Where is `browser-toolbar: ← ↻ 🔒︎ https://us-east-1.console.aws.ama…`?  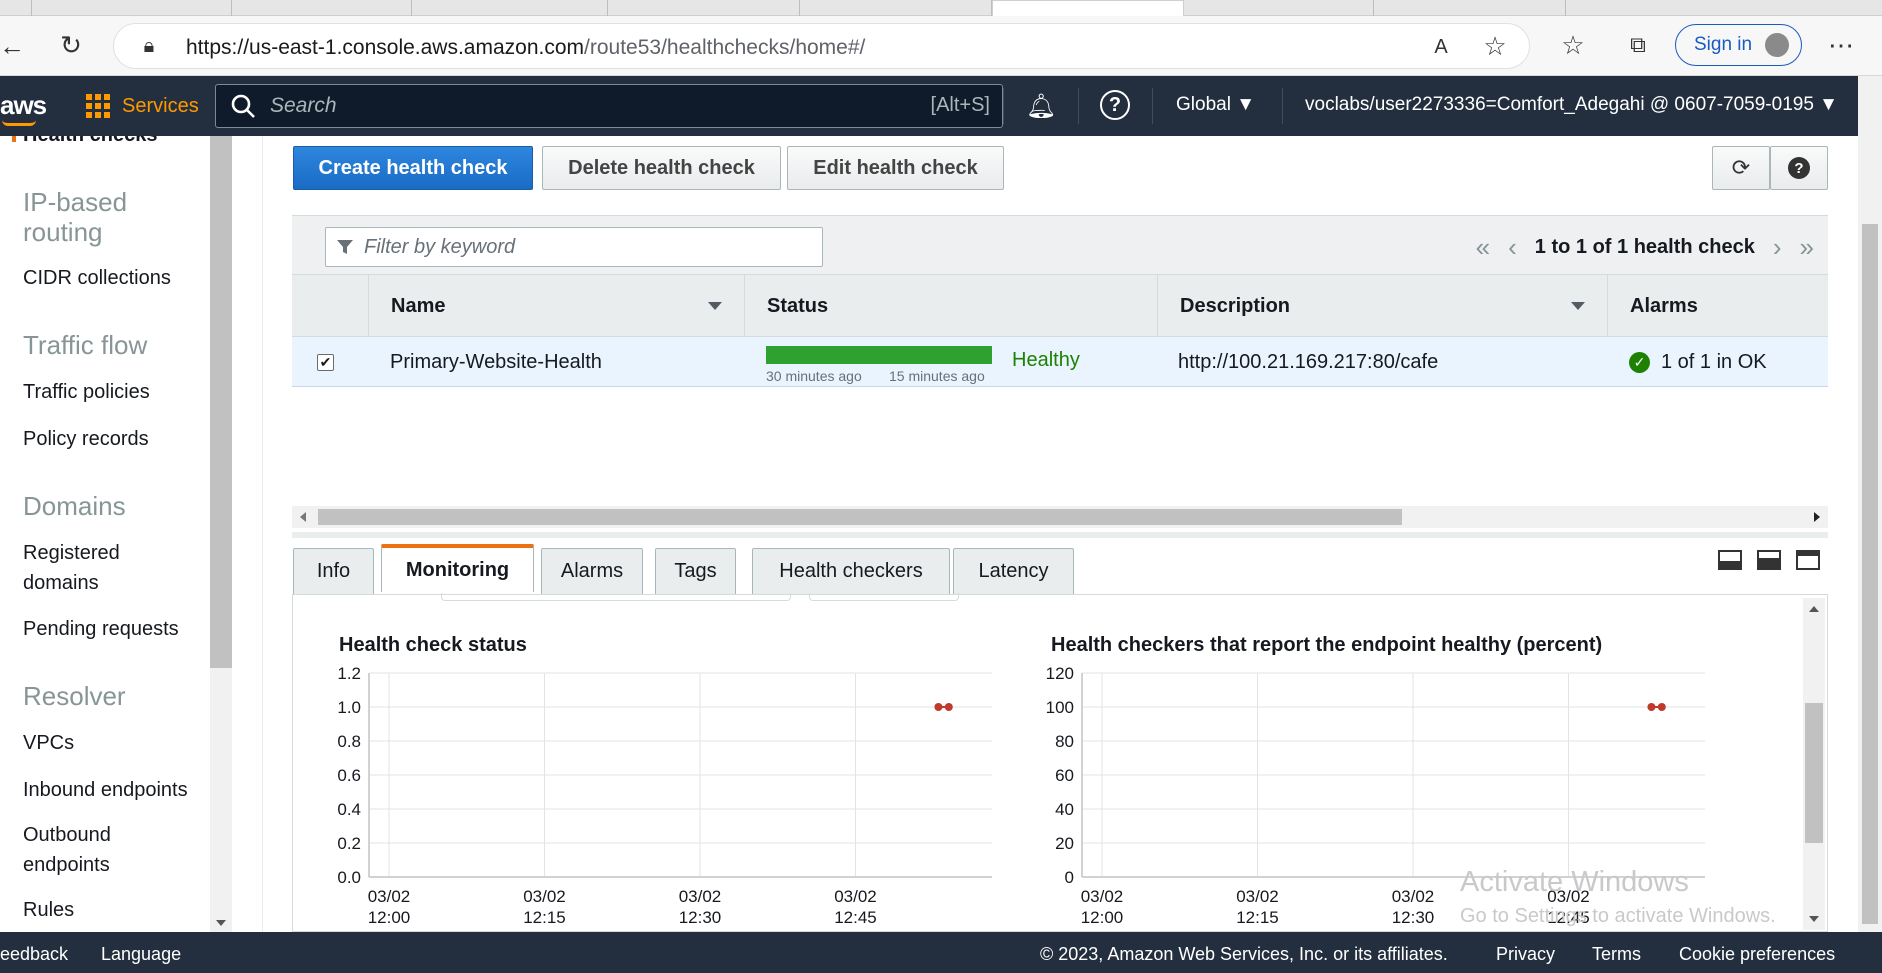
browser-toolbar: ← ↻ 🔒︎ https://us-east-1.console.aws.ama… is located at coordinates (941, 46).